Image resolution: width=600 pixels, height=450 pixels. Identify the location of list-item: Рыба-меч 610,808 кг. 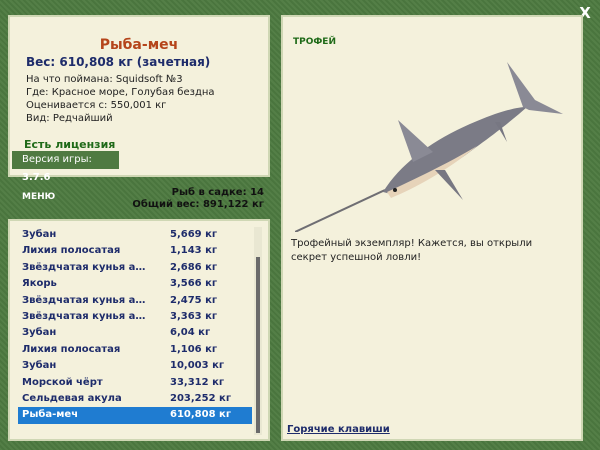
(135, 415).